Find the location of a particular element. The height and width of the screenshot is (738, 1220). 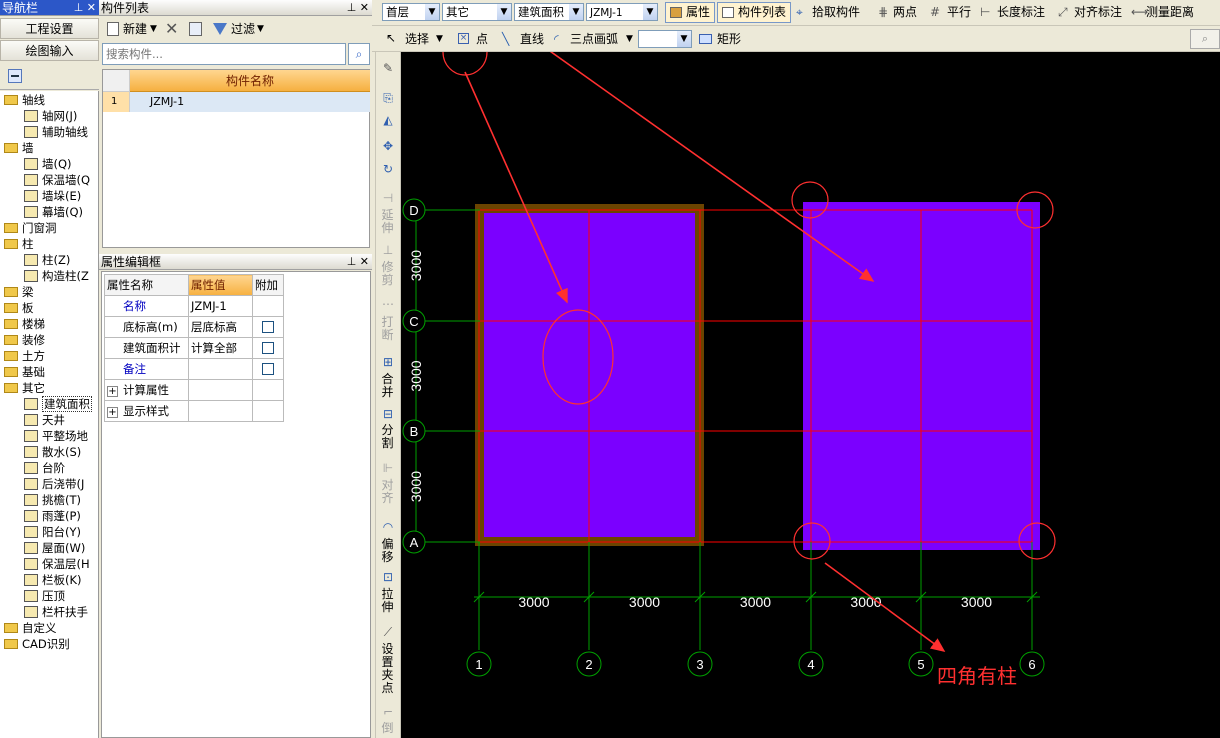

tree-item: 土方 is located at coordinates (24, 356).